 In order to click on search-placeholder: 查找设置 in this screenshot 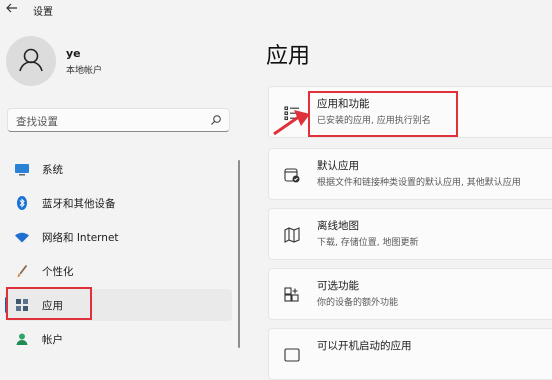, I will do `click(37, 122)`.